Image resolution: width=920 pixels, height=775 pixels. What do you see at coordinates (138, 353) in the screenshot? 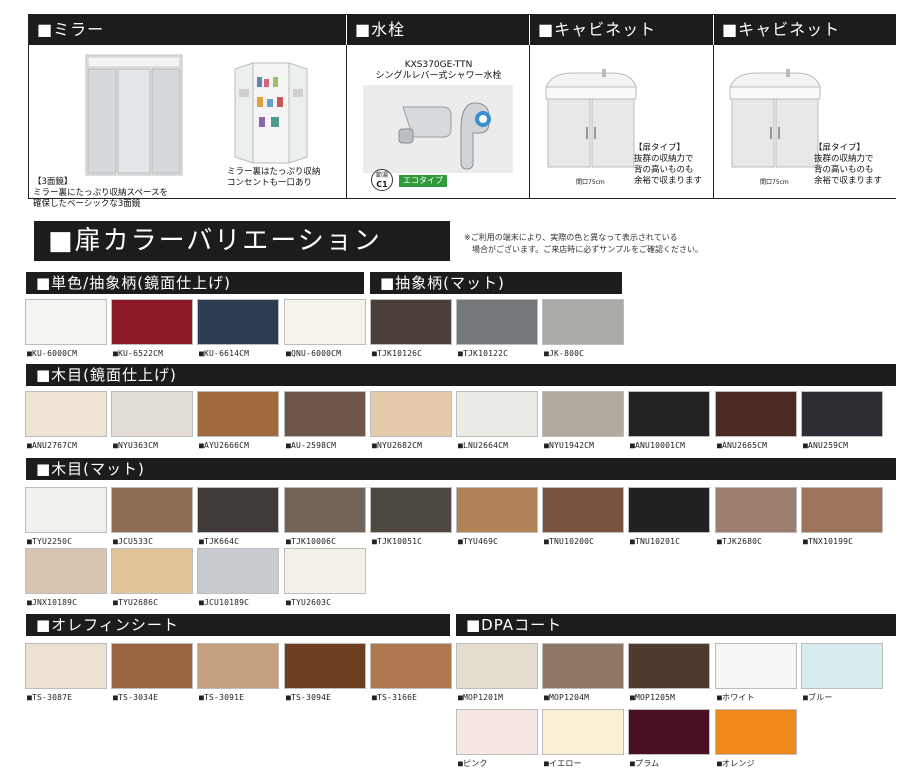
I see `color-swatch-label: ■KU-6522CM` at bounding box center [138, 353].